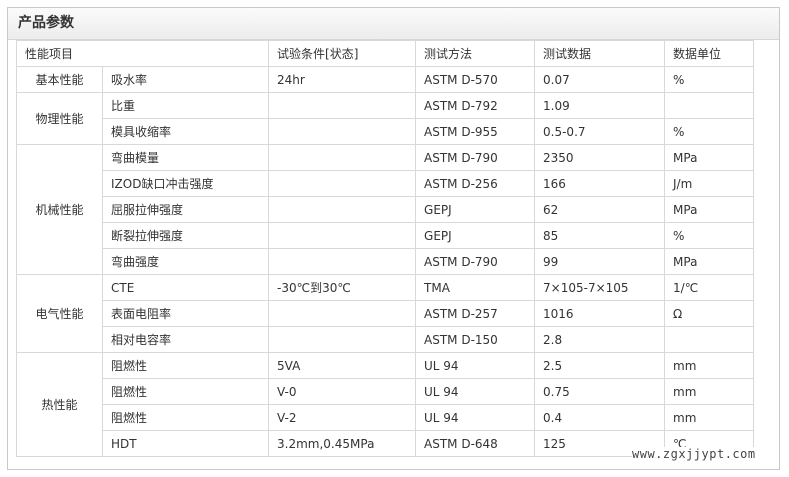 This screenshot has width=789, height=477. I want to click on value-cell: 2350, so click(600, 157).